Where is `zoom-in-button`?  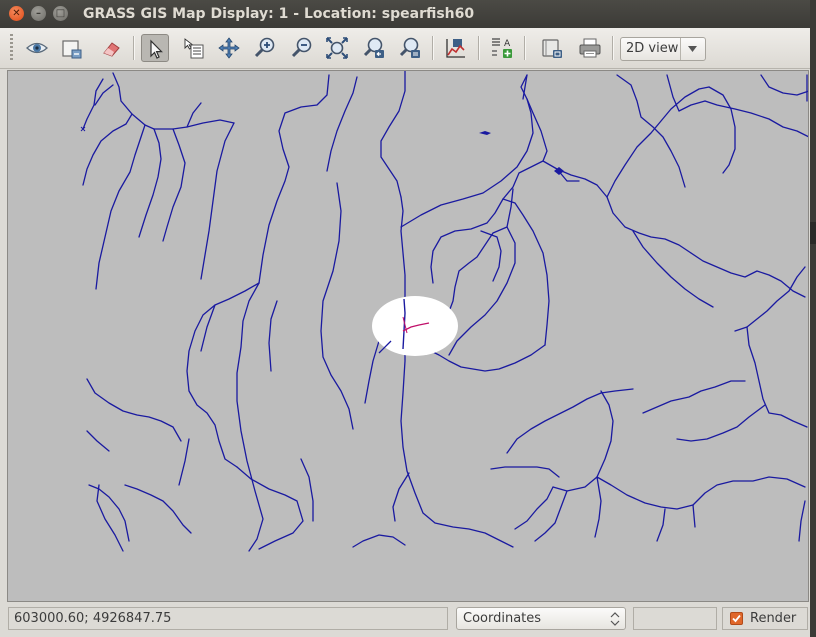
zoom-in-button is located at coordinates (265, 48).